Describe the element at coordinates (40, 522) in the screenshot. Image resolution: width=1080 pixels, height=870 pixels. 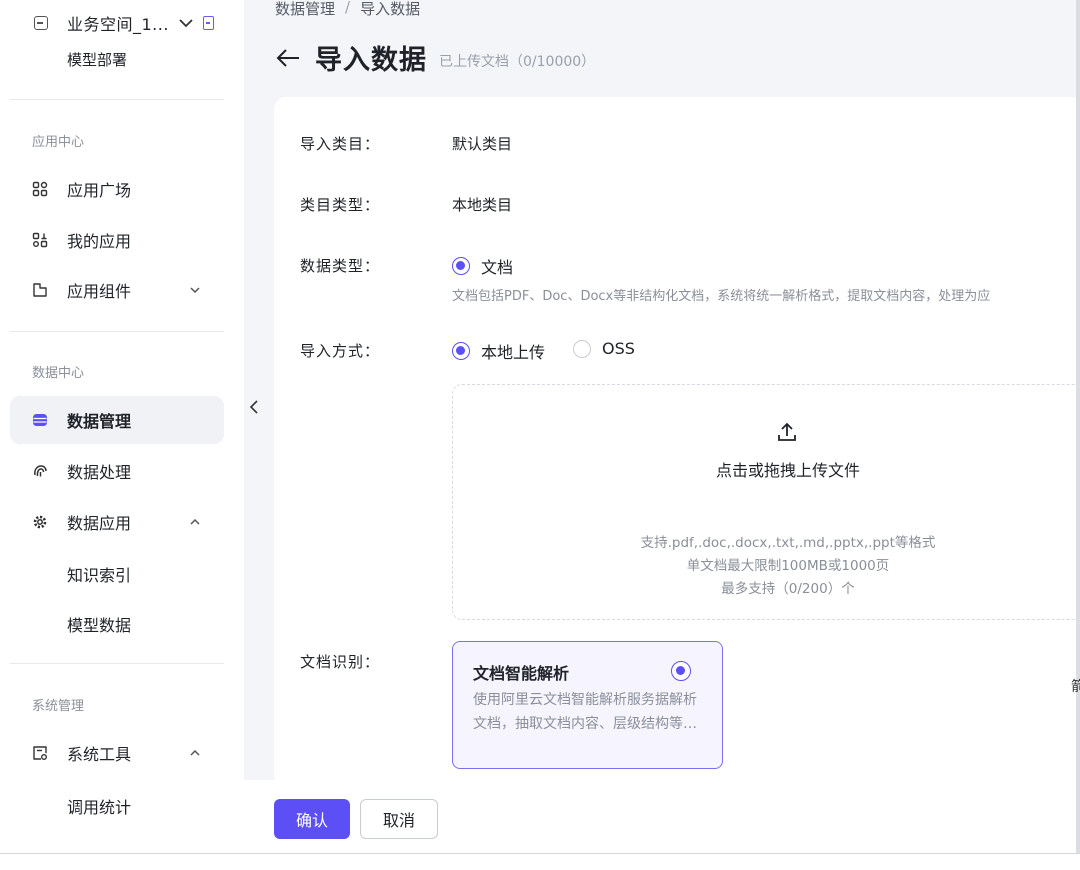
I see `gear-icon` at that location.